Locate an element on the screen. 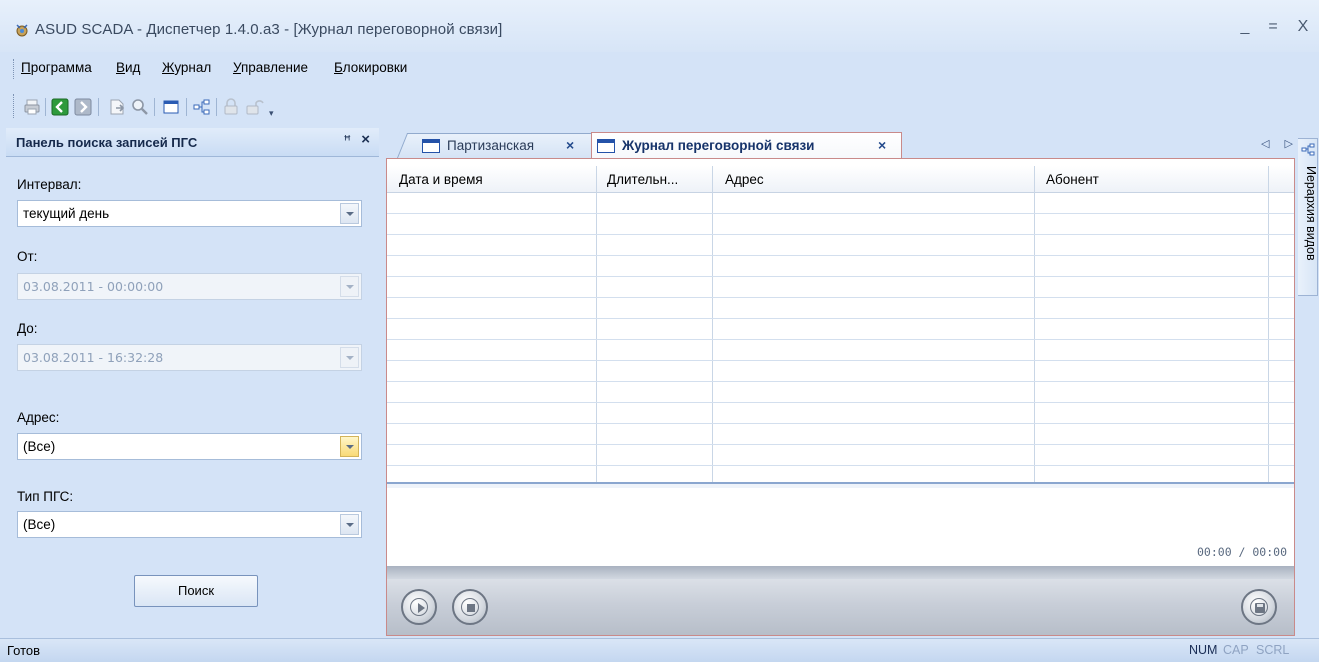 This screenshot has height=662, width=1319. zoom-icon is located at coordinates (140, 107).